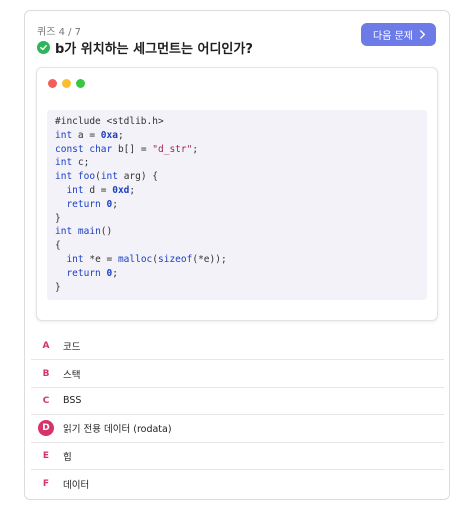 The height and width of the screenshot is (513, 474). What do you see at coordinates (89, 135) in the screenshot?
I see `code-line: int a = 0xa;` at bounding box center [89, 135].